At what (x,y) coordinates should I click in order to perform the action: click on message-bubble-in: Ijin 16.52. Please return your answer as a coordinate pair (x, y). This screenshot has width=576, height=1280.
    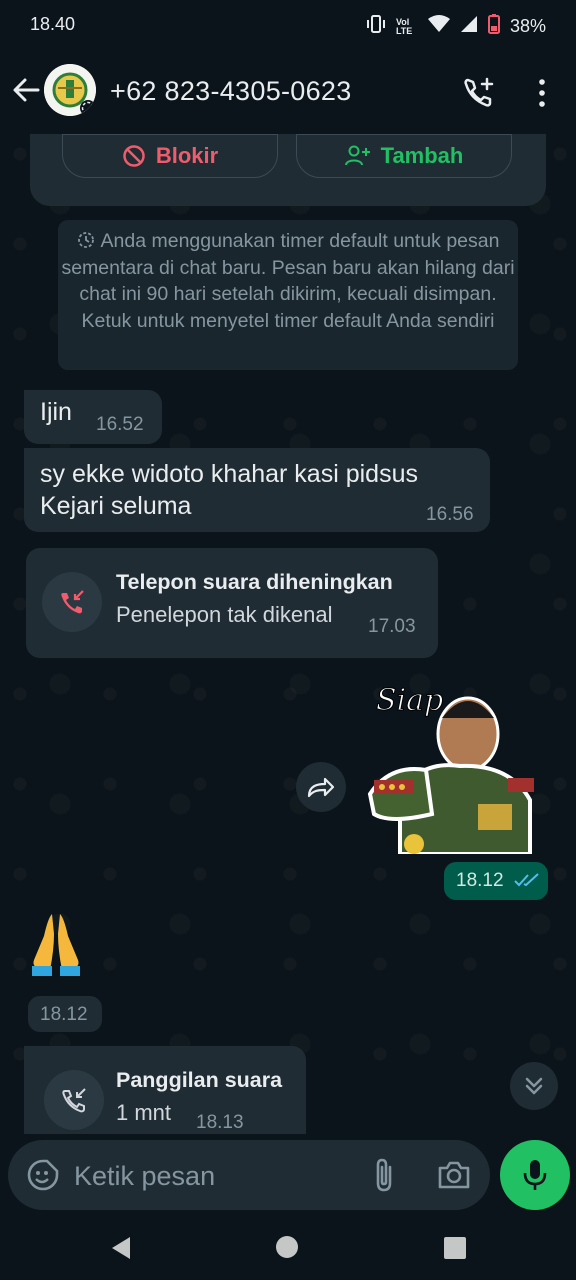
    Looking at the image, I should click on (93, 417).